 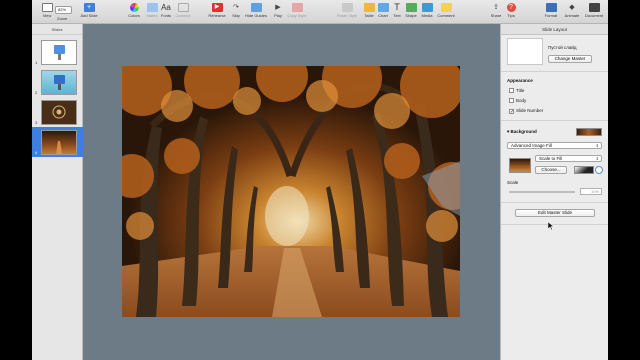 What do you see at coordinates (63, 10) in the screenshot?
I see `zoom-select: 82%` at bounding box center [63, 10].